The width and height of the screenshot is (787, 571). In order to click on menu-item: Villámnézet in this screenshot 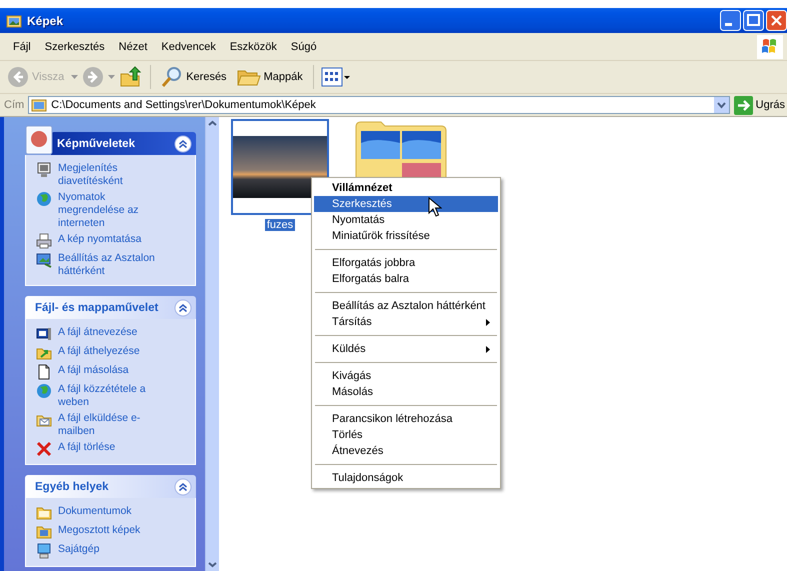, I will do `click(406, 188)`.